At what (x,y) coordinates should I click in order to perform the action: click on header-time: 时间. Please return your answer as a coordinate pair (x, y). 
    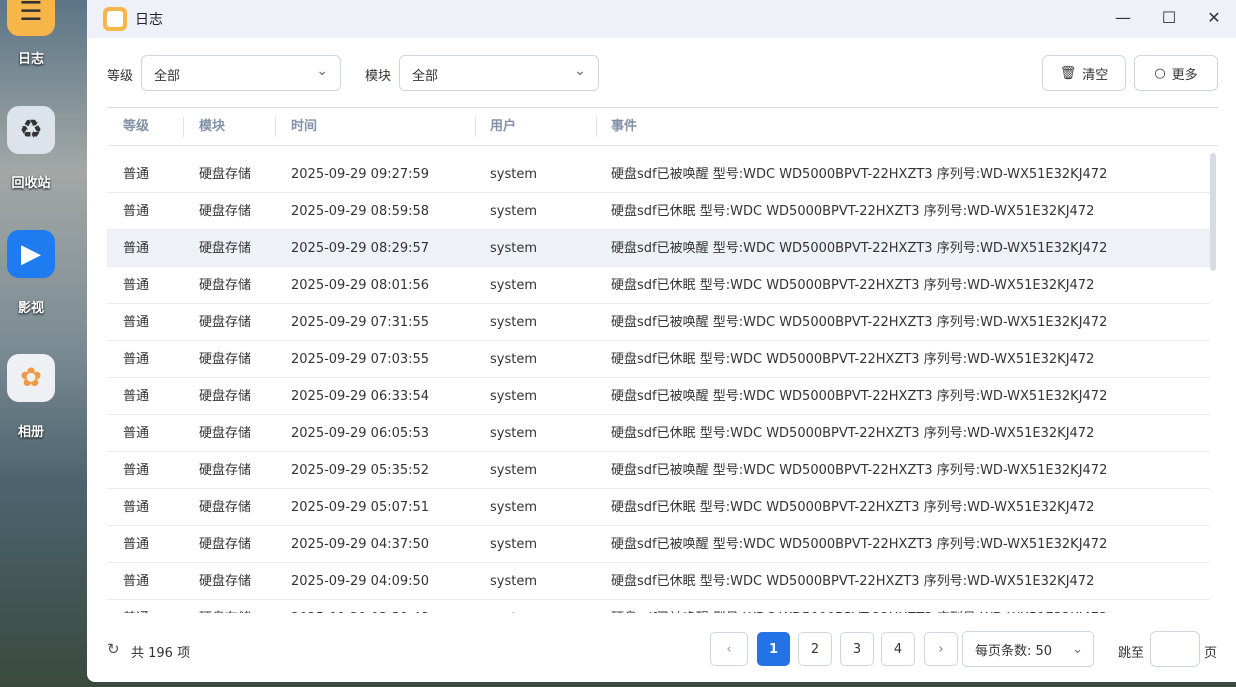
    Looking at the image, I should click on (304, 126).